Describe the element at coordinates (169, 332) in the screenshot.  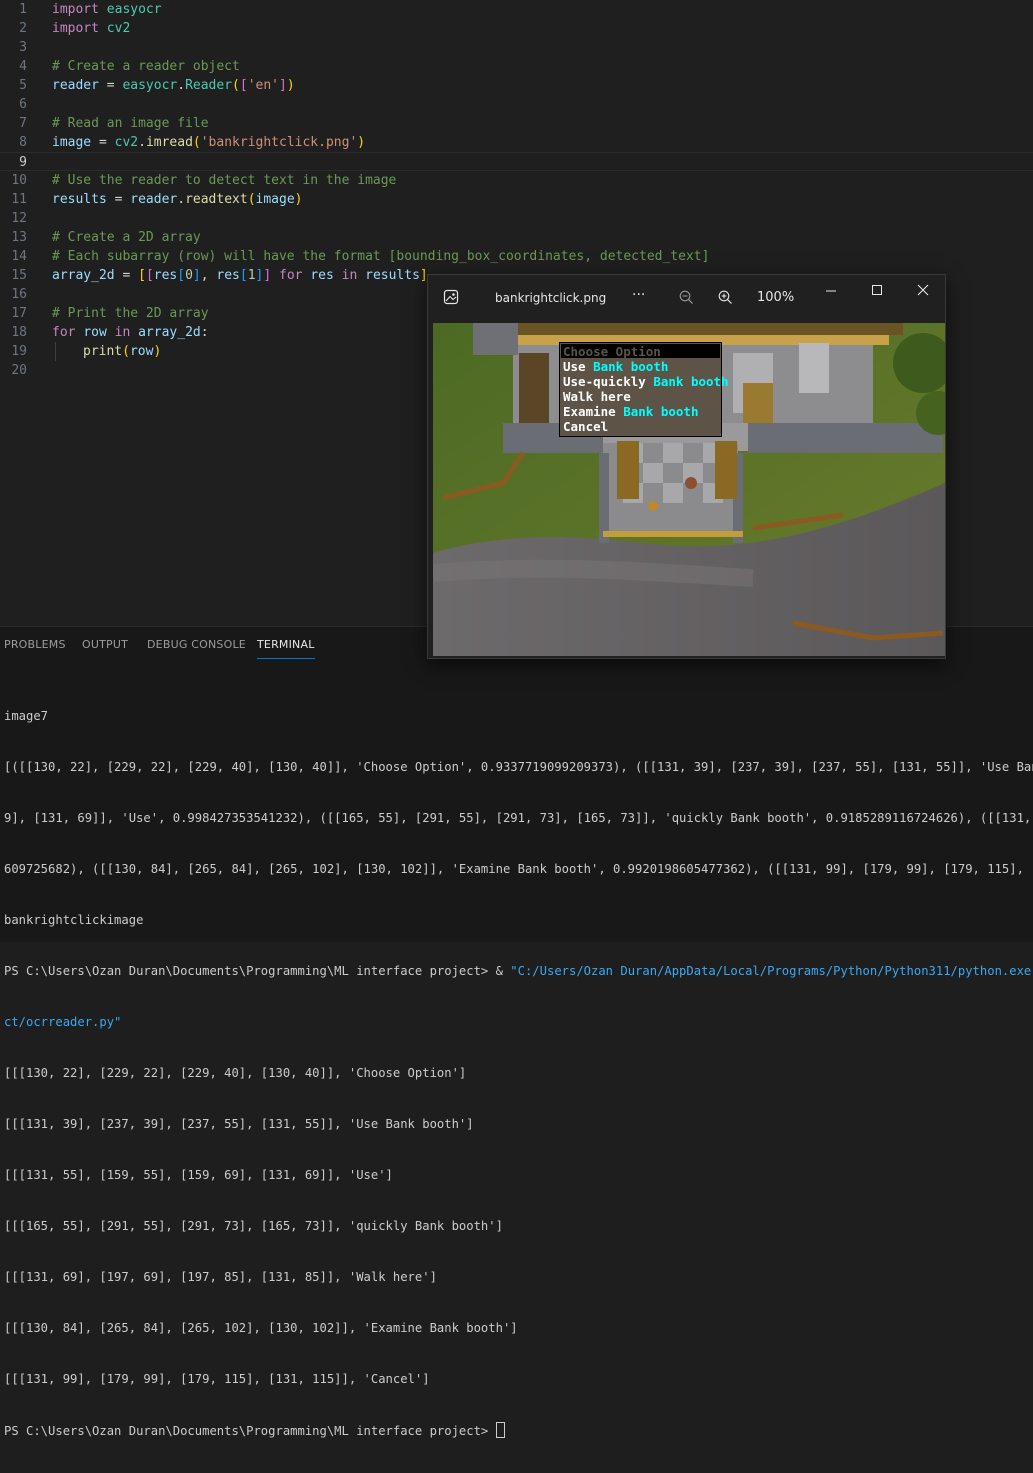
I see `variable-token: array_2d` at that location.